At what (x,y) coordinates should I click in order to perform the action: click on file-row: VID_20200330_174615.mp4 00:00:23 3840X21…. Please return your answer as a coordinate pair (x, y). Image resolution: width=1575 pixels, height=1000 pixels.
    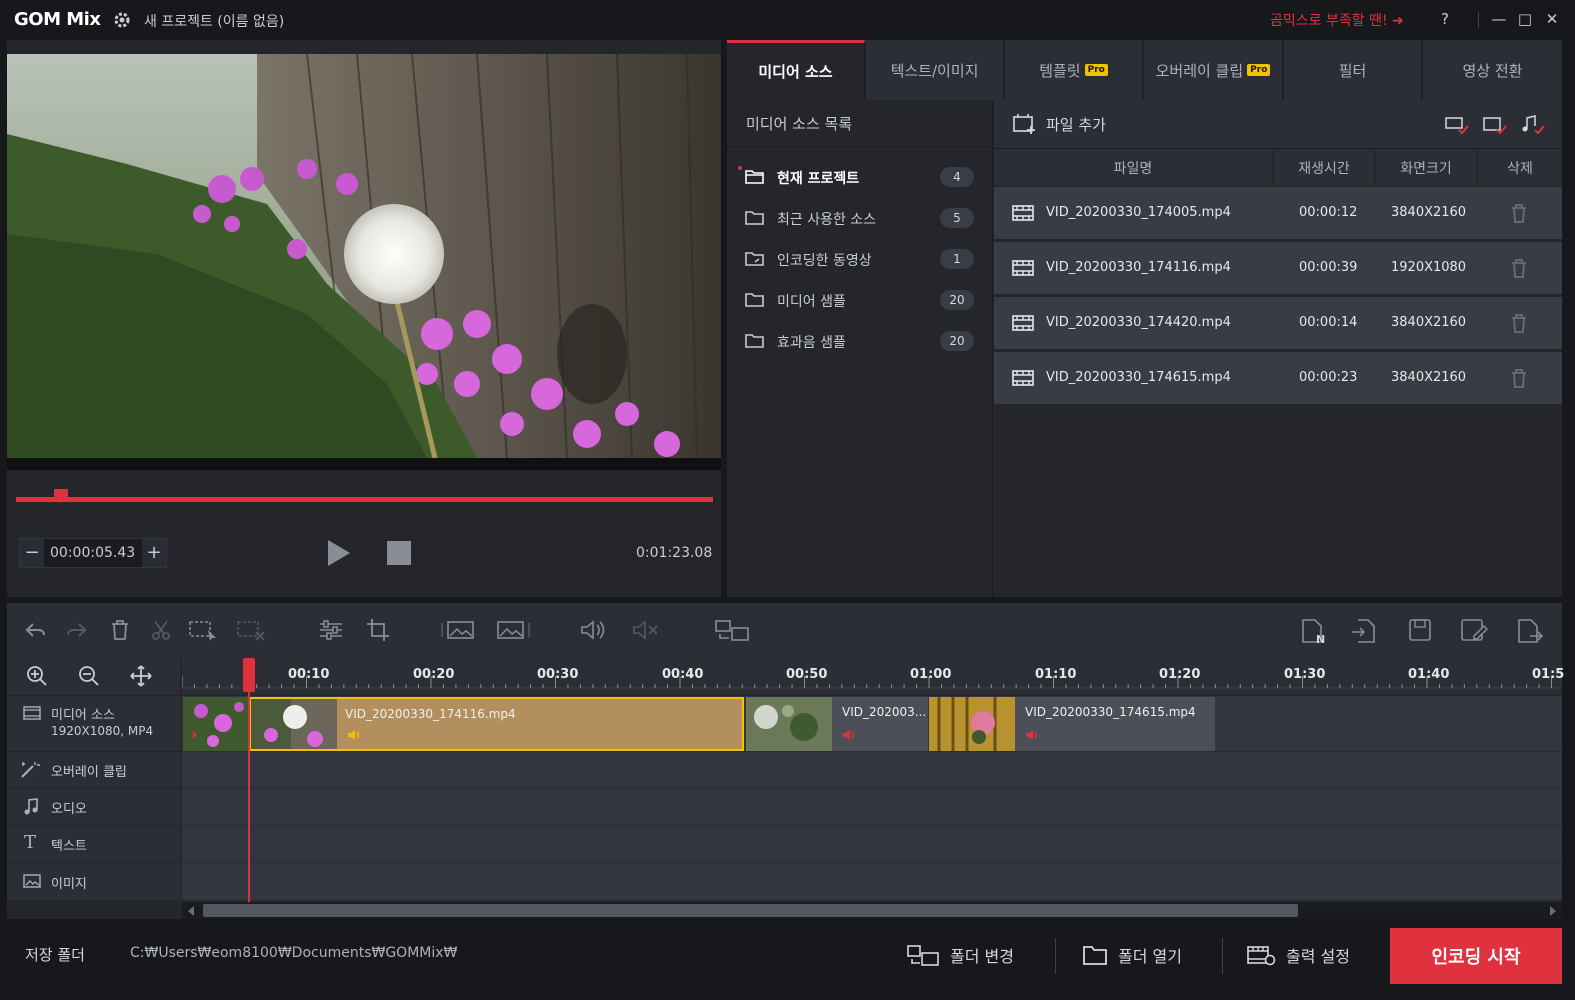
    Looking at the image, I should click on (1278, 378).